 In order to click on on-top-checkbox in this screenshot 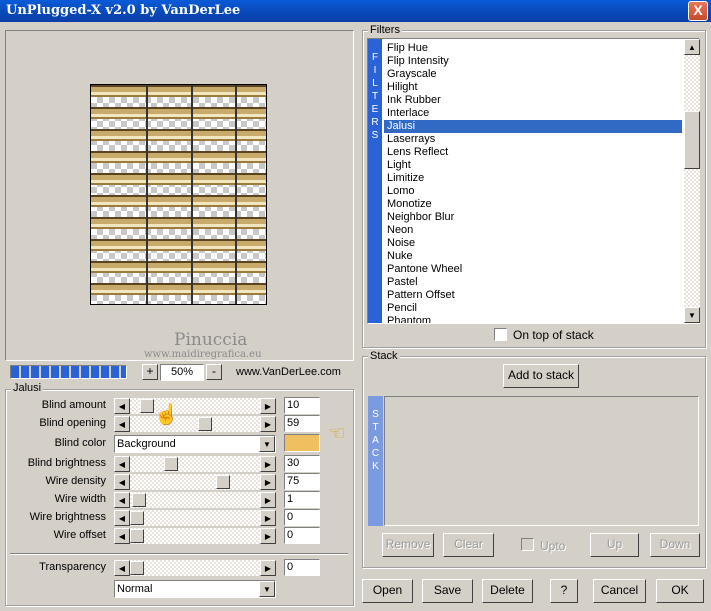, I will do `click(500, 334)`.